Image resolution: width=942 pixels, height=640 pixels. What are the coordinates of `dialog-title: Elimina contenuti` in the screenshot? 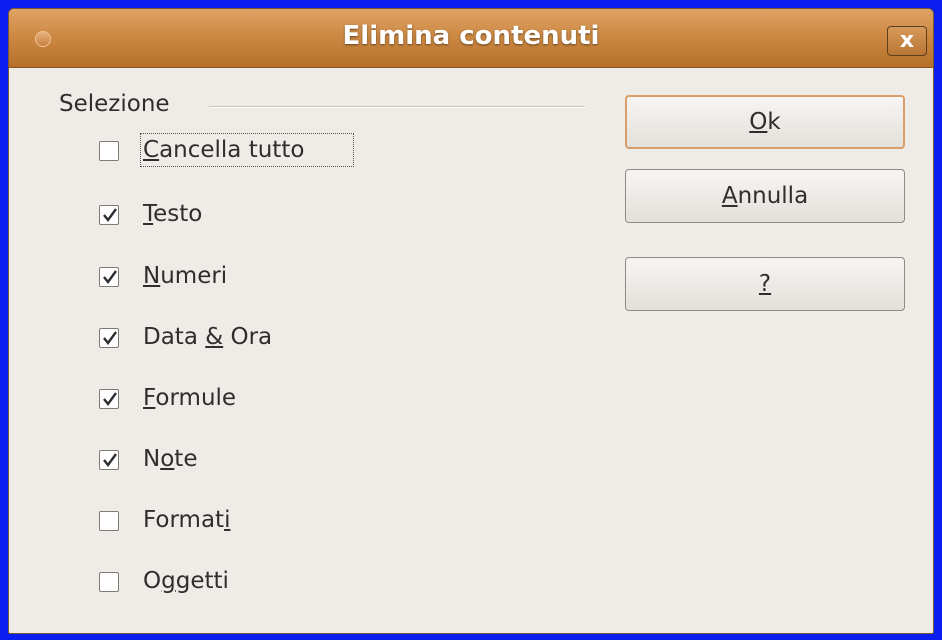 It's located at (471, 36).